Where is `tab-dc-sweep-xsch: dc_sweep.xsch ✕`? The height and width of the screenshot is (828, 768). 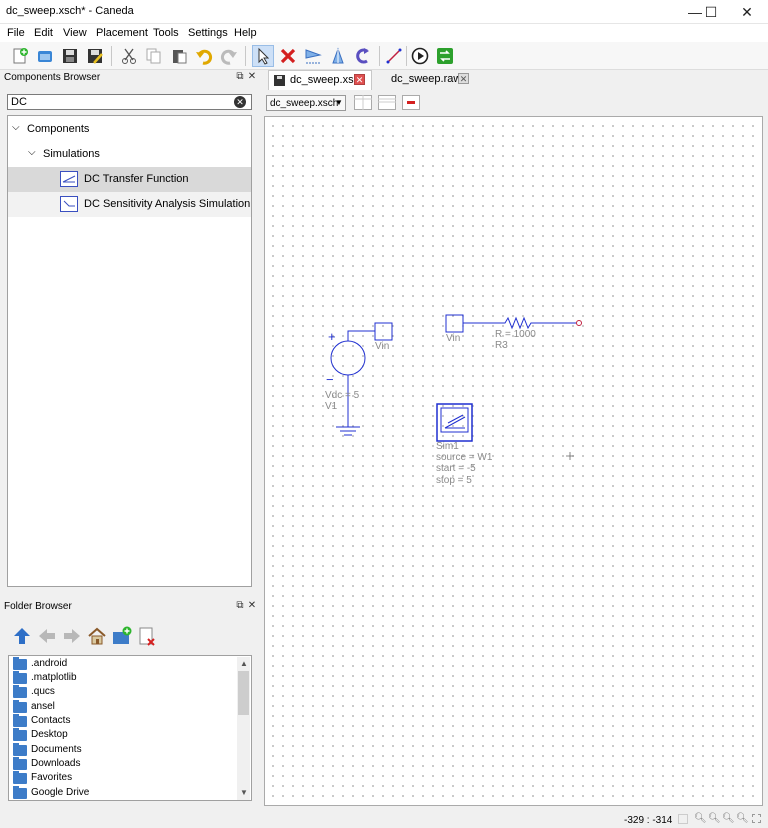 tab-dc-sweep-xsch: dc_sweep.xsch ✕ is located at coordinates (320, 80).